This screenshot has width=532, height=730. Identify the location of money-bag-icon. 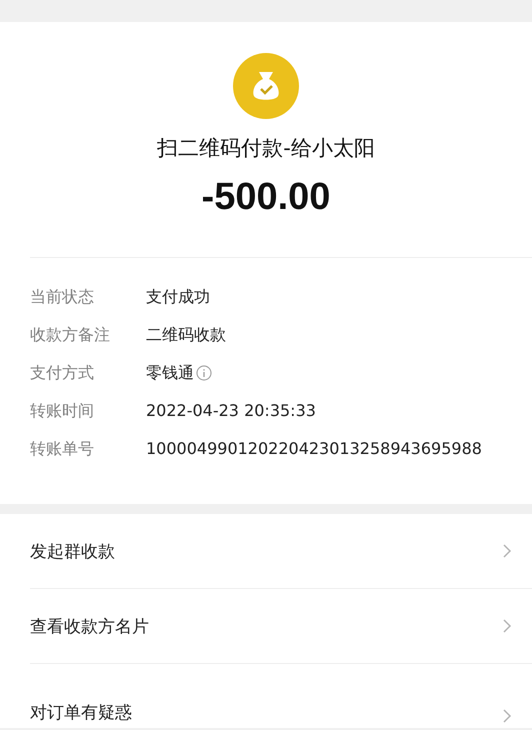
(266, 86).